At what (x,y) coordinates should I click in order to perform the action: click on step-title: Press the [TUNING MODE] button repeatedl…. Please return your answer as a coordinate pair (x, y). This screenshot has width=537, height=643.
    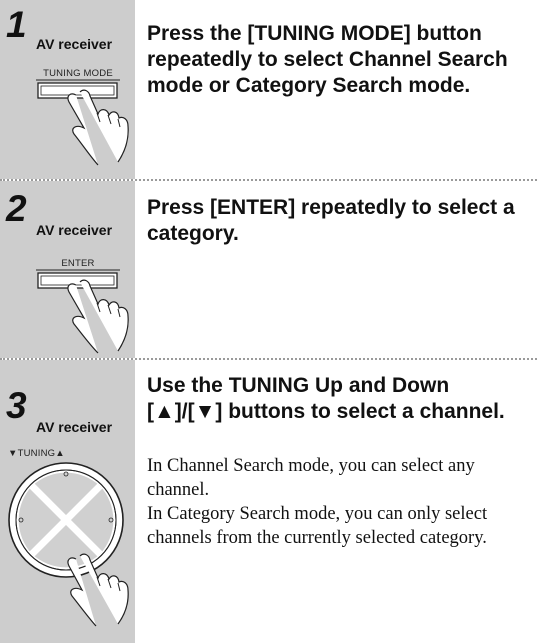
    Looking at the image, I should click on (327, 59).